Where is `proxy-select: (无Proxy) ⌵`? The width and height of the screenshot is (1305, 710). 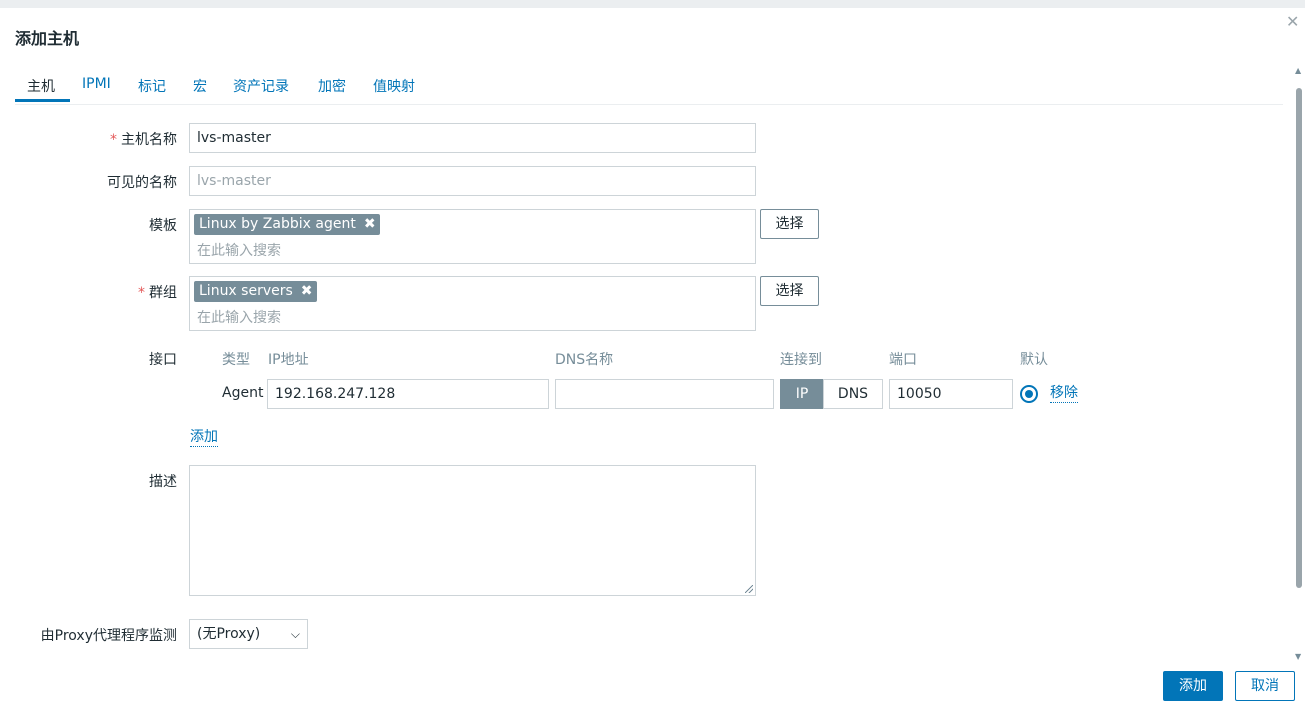
proxy-select: (无Proxy) ⌵ is located at coordinates (248, 634).